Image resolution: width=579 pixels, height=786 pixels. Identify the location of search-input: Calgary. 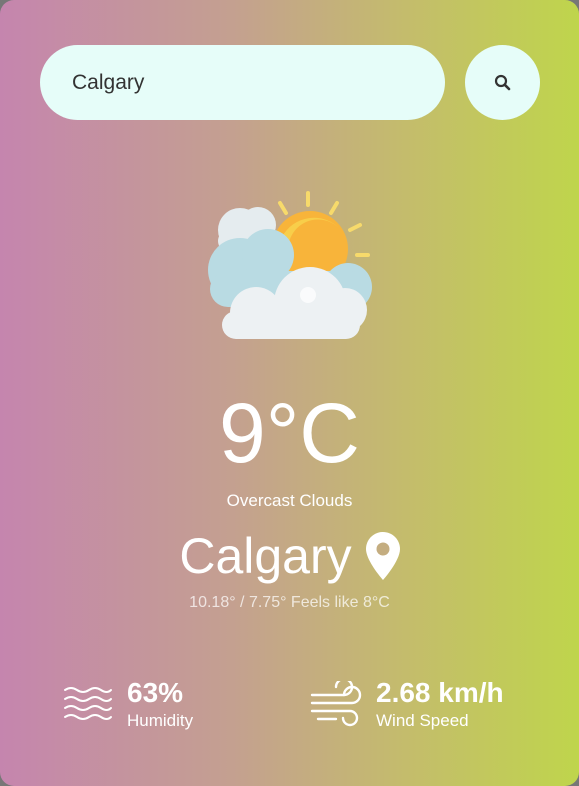
(242, 82).